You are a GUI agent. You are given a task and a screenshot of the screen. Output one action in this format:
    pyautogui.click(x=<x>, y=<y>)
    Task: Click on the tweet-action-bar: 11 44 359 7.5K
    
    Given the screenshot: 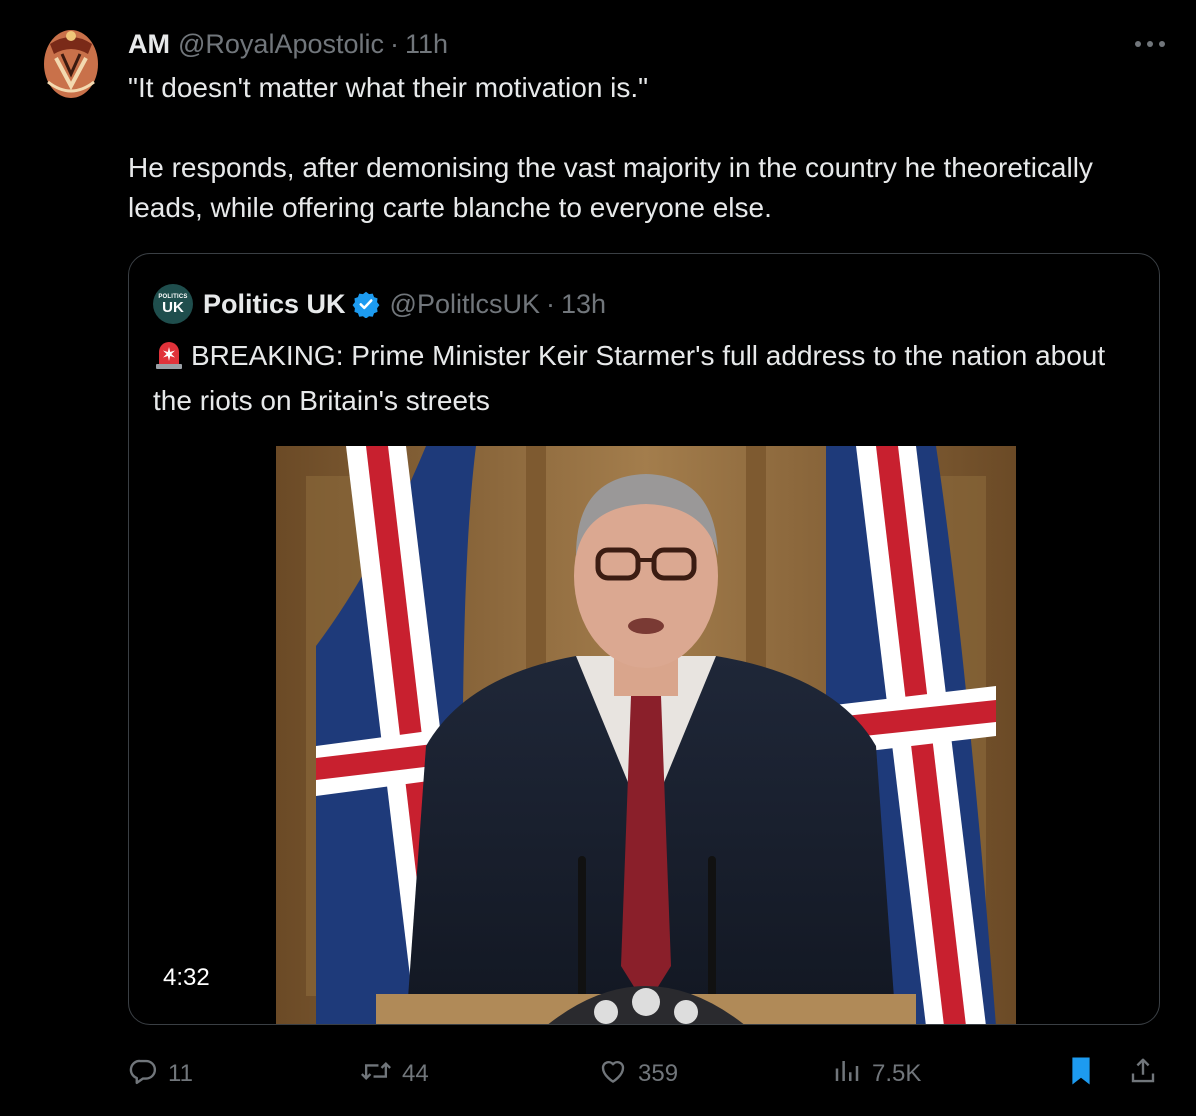 What is the action you would take?
    pyautogui.click(x=598, y=1074)
    